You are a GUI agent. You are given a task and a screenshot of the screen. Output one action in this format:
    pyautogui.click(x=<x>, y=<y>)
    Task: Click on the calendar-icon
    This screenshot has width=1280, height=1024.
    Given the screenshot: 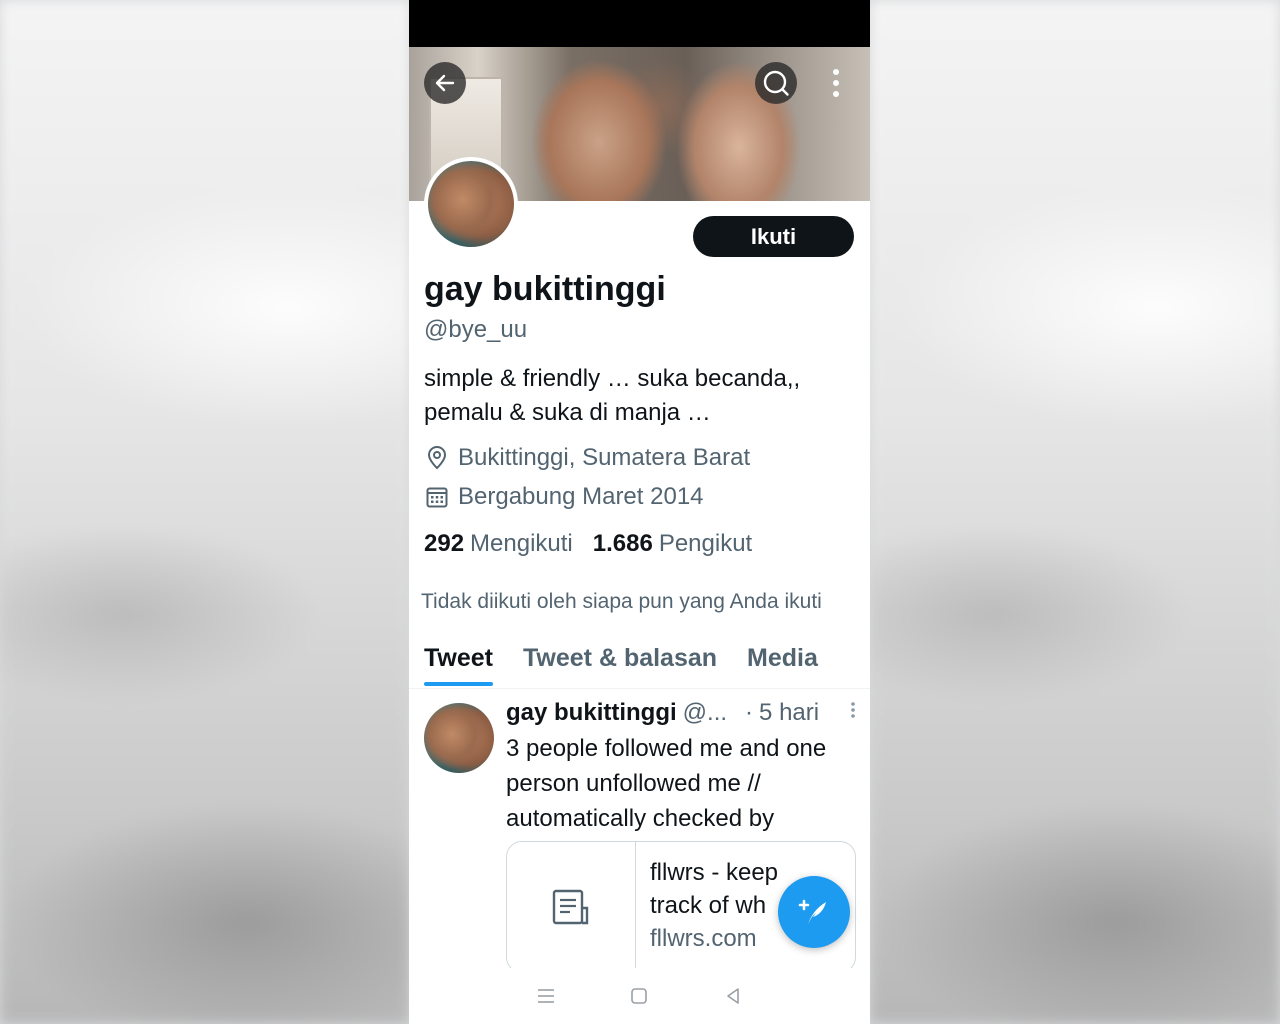 What is the action you would take?
    pyautogui.click(x=437, y=497)
    